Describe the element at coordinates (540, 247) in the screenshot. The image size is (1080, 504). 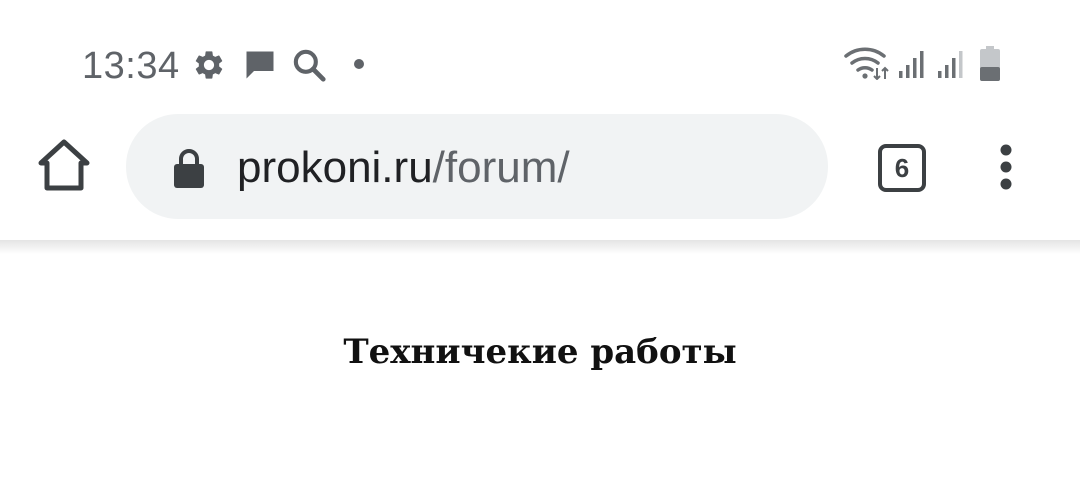
I see `toolbar-shadow` at that location.